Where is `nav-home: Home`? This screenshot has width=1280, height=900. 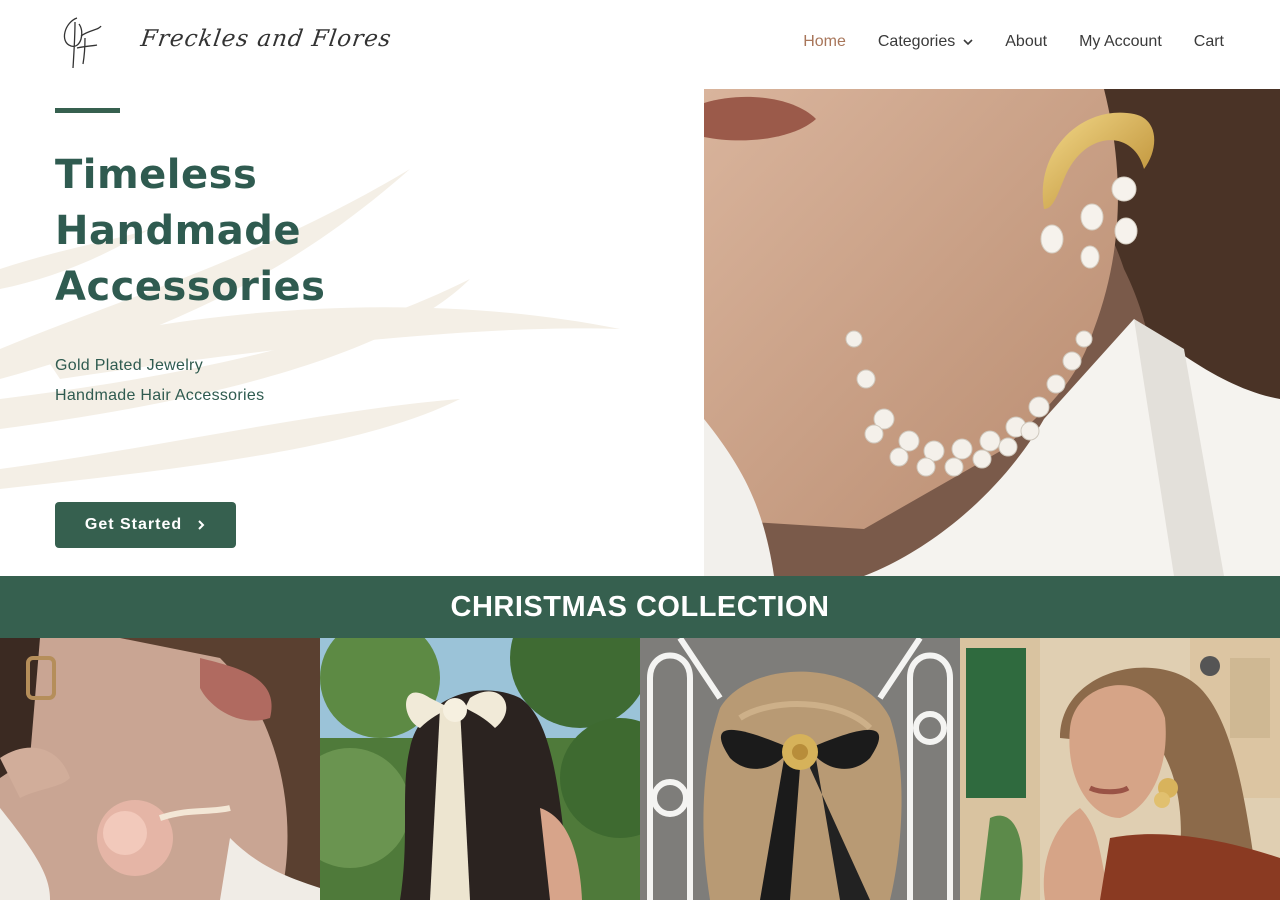 nav-home: Home is located at coordinates (824, 42).